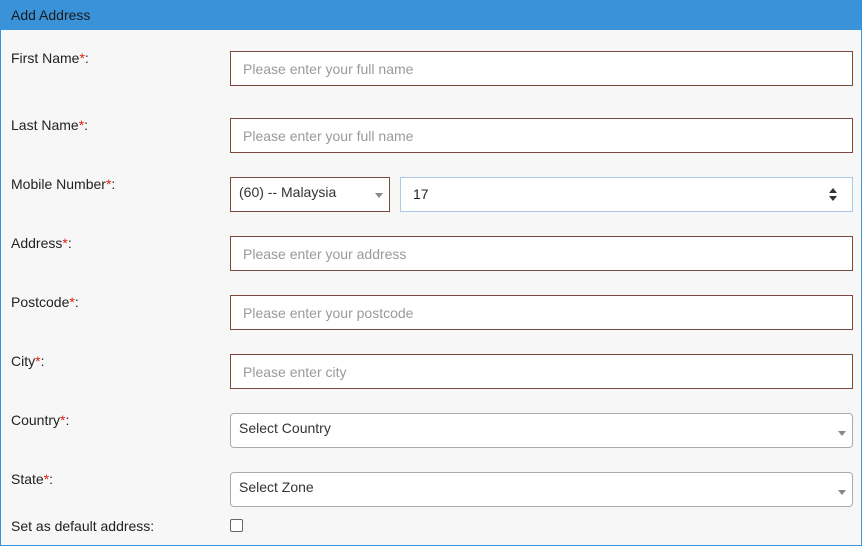 The height and width of the screenshot is (546, 862). I want to click on last-name-label-text: Last Name, so click(45, 125).